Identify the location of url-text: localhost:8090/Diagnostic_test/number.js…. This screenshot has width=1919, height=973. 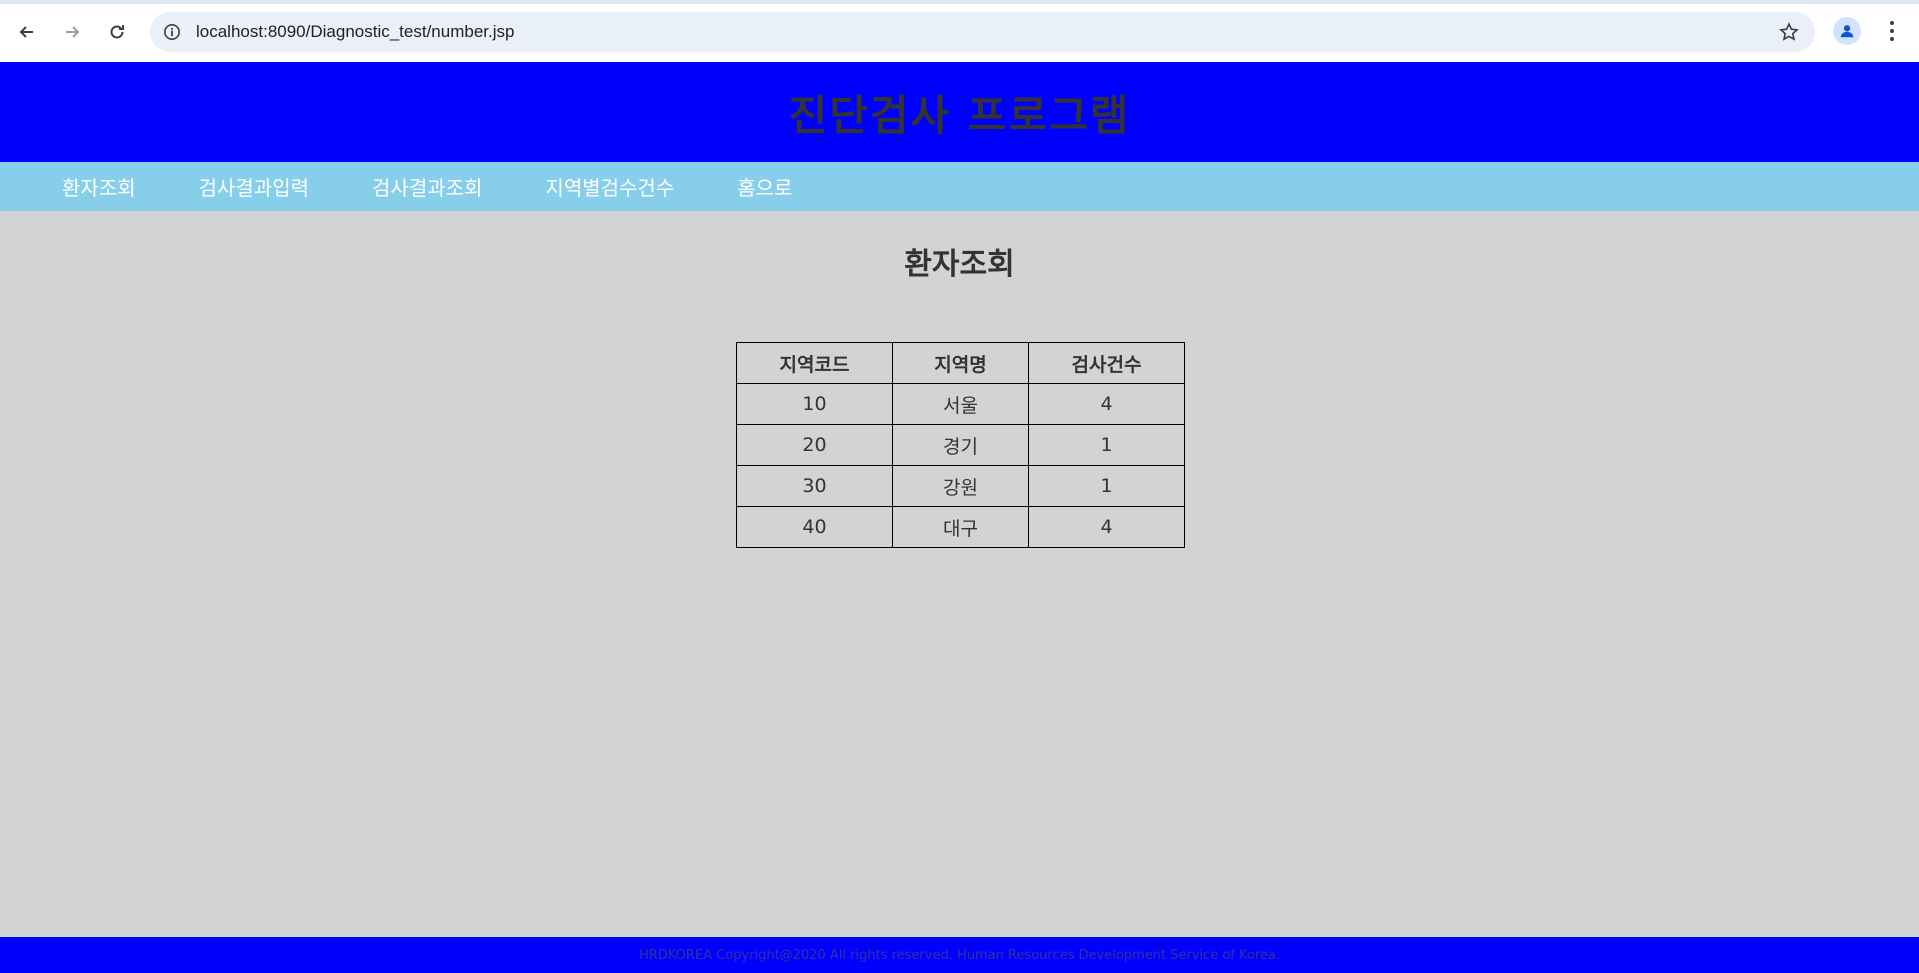
(355, 32).